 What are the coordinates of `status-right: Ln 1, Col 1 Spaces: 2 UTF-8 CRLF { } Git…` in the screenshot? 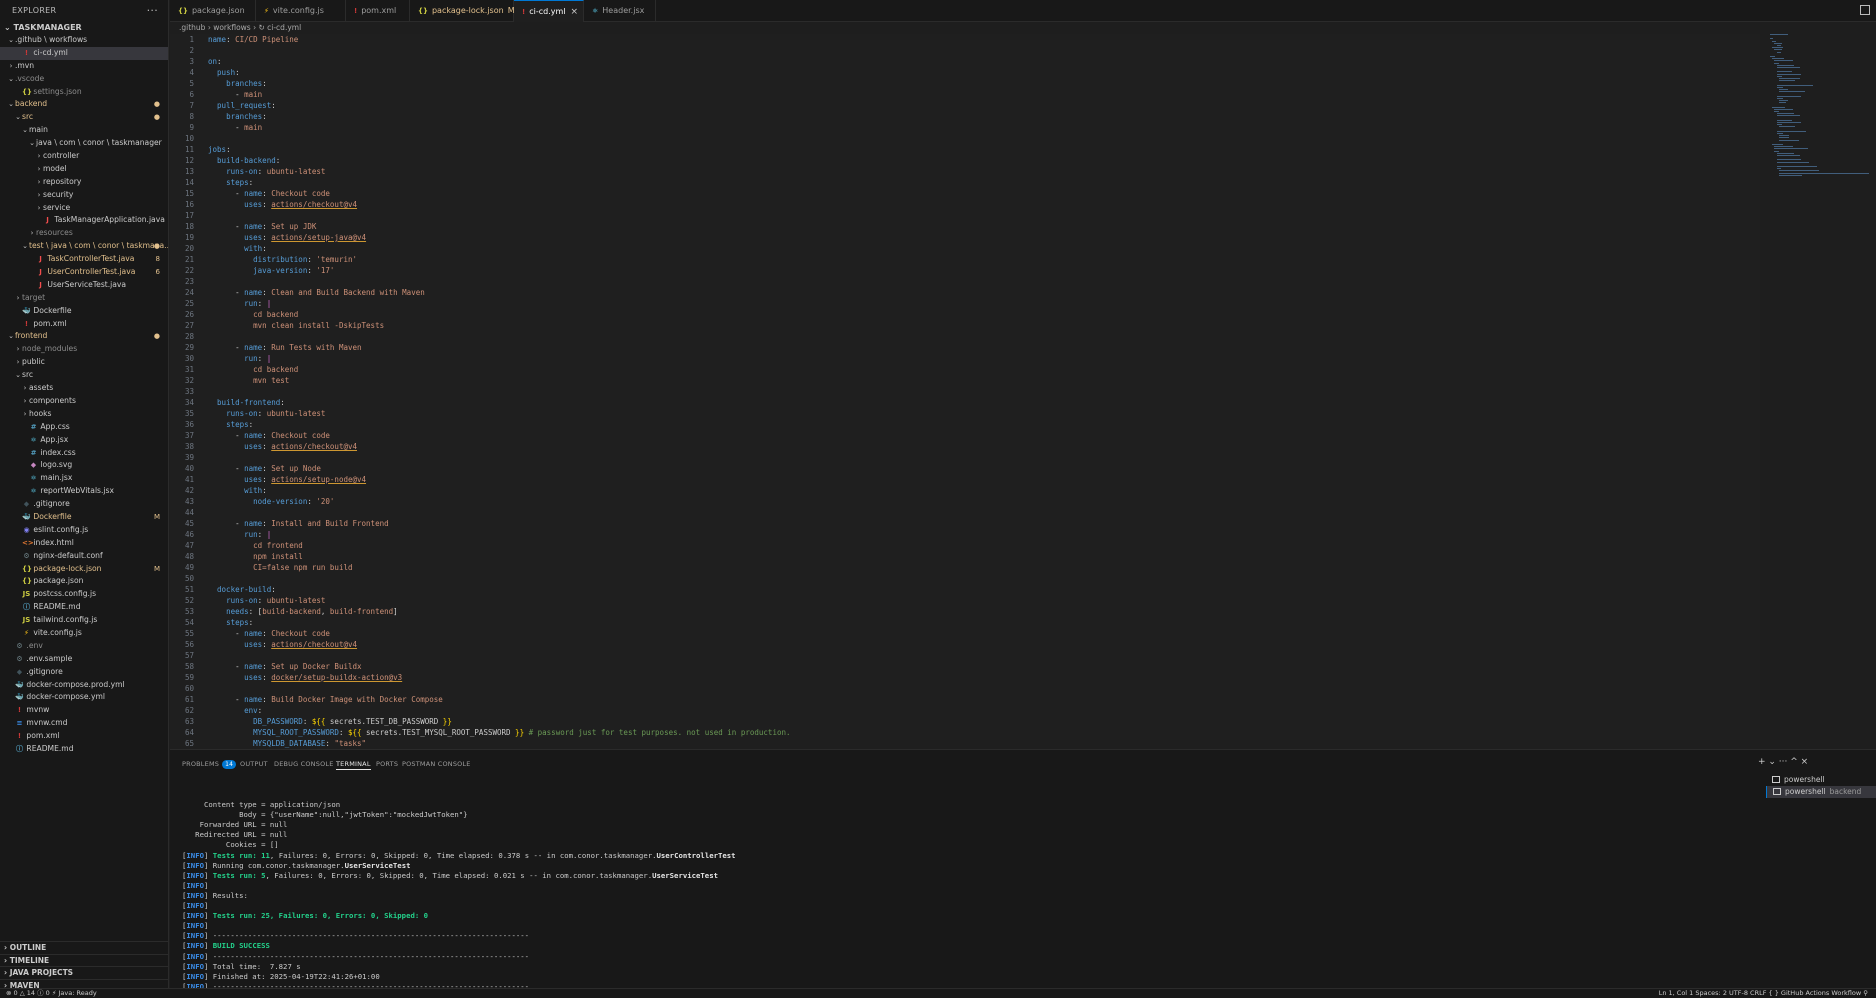 It's located at (1763, 993).